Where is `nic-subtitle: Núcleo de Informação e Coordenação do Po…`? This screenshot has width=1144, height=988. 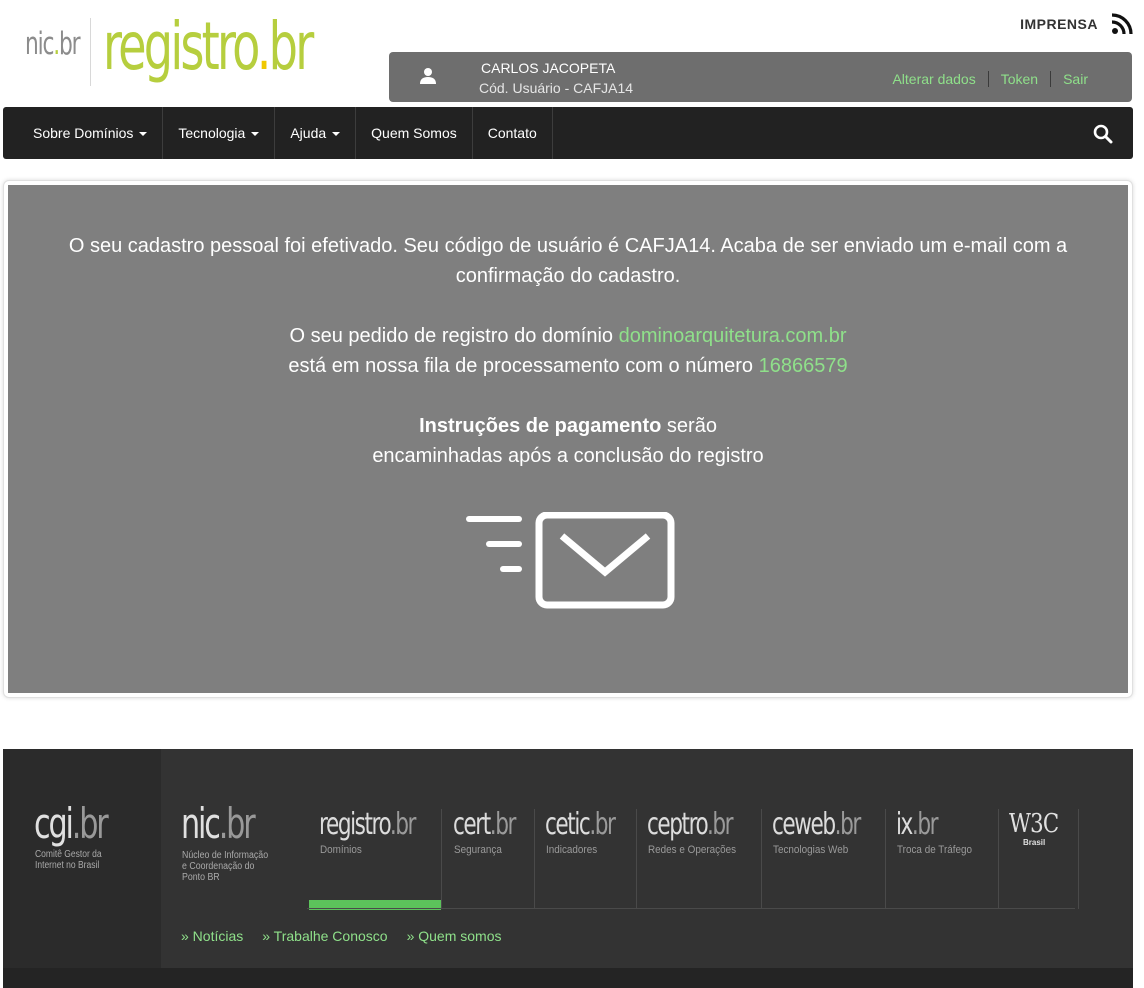 nic-subtitle: Núcleo de Informação e Coordenação do Po… is located at coordinates (225, 866).